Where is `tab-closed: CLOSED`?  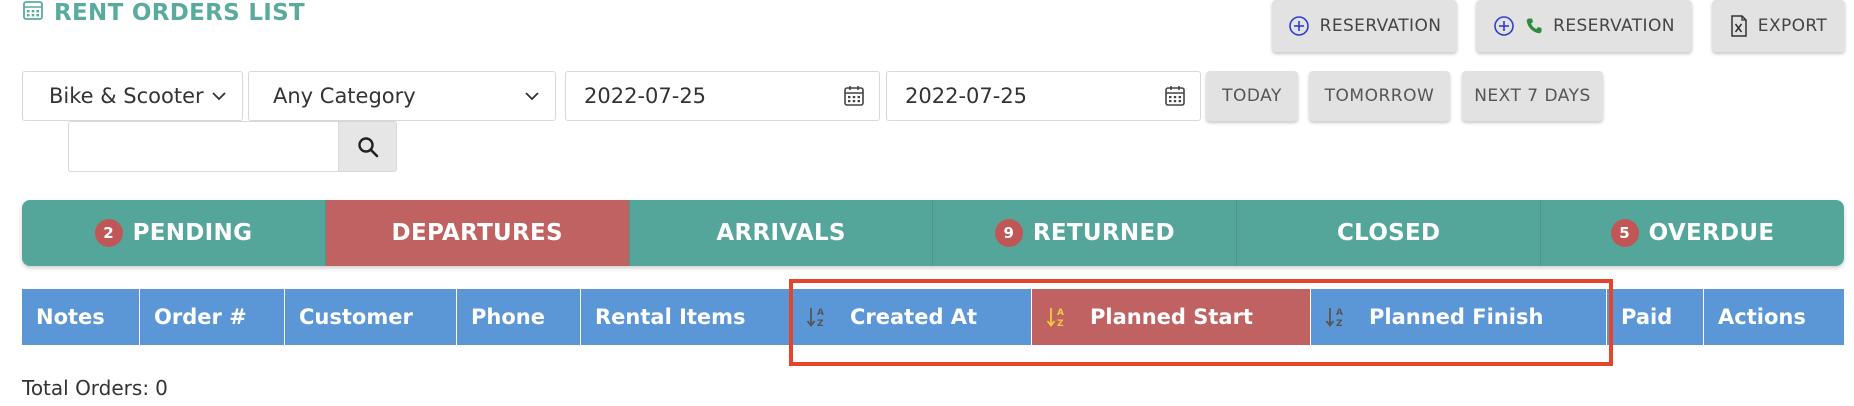 tab-closed: CLOSED is located at coordinates (1389, 233).